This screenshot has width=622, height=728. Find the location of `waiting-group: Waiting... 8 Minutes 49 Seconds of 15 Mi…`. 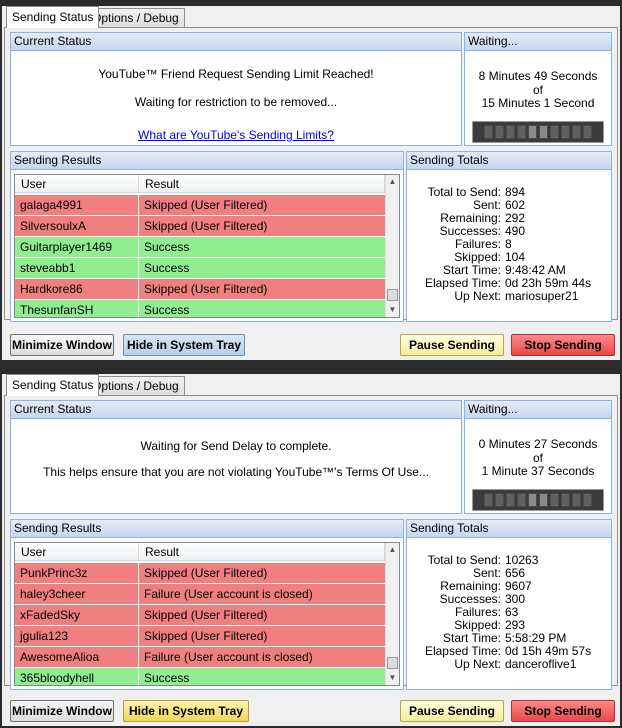

waiting-group: Waiting... 8 Minutes 49 Seconds of 15 Mi… is located at coordinates (538, 89).